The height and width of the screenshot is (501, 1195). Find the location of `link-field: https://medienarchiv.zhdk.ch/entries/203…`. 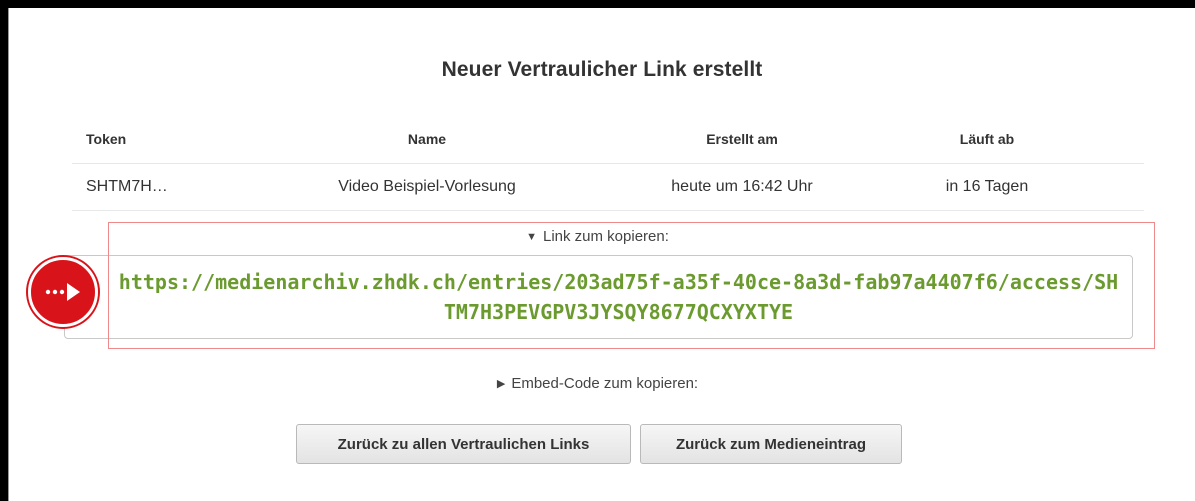

link-field: https://medienarchiv.zhdk.ch/entries/203… is located at coordinates (598, 297).